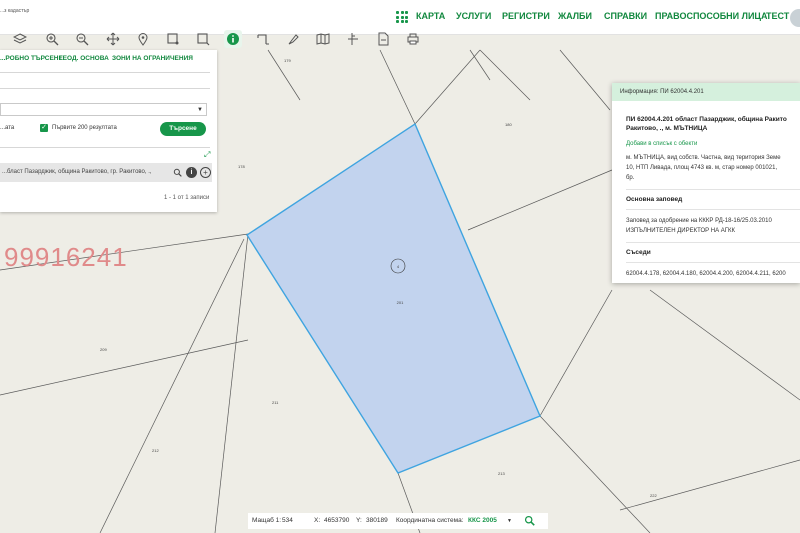 The image size is (800, 533). I want to click on location-pin-icon, so click(143, 39).